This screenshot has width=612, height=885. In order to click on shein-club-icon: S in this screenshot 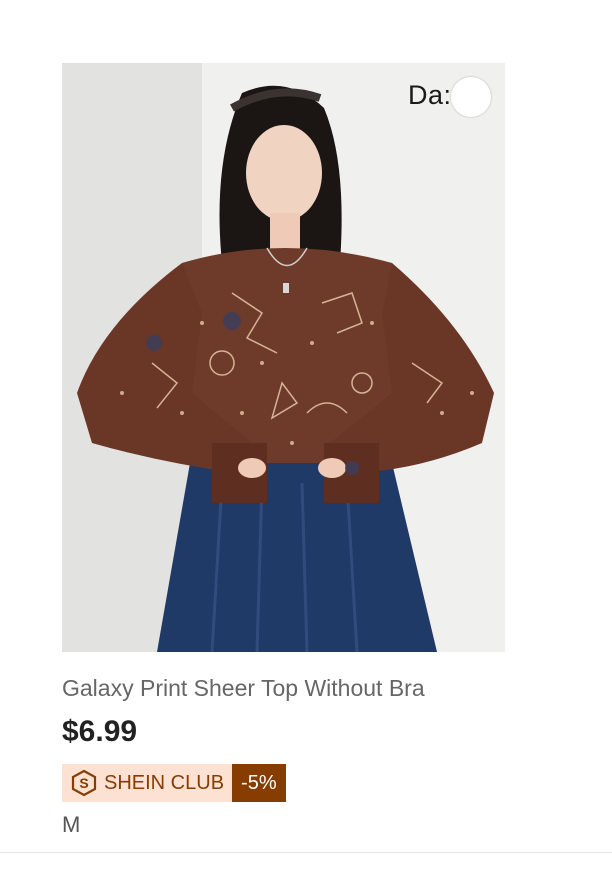, I will do `click(84, 783)`.